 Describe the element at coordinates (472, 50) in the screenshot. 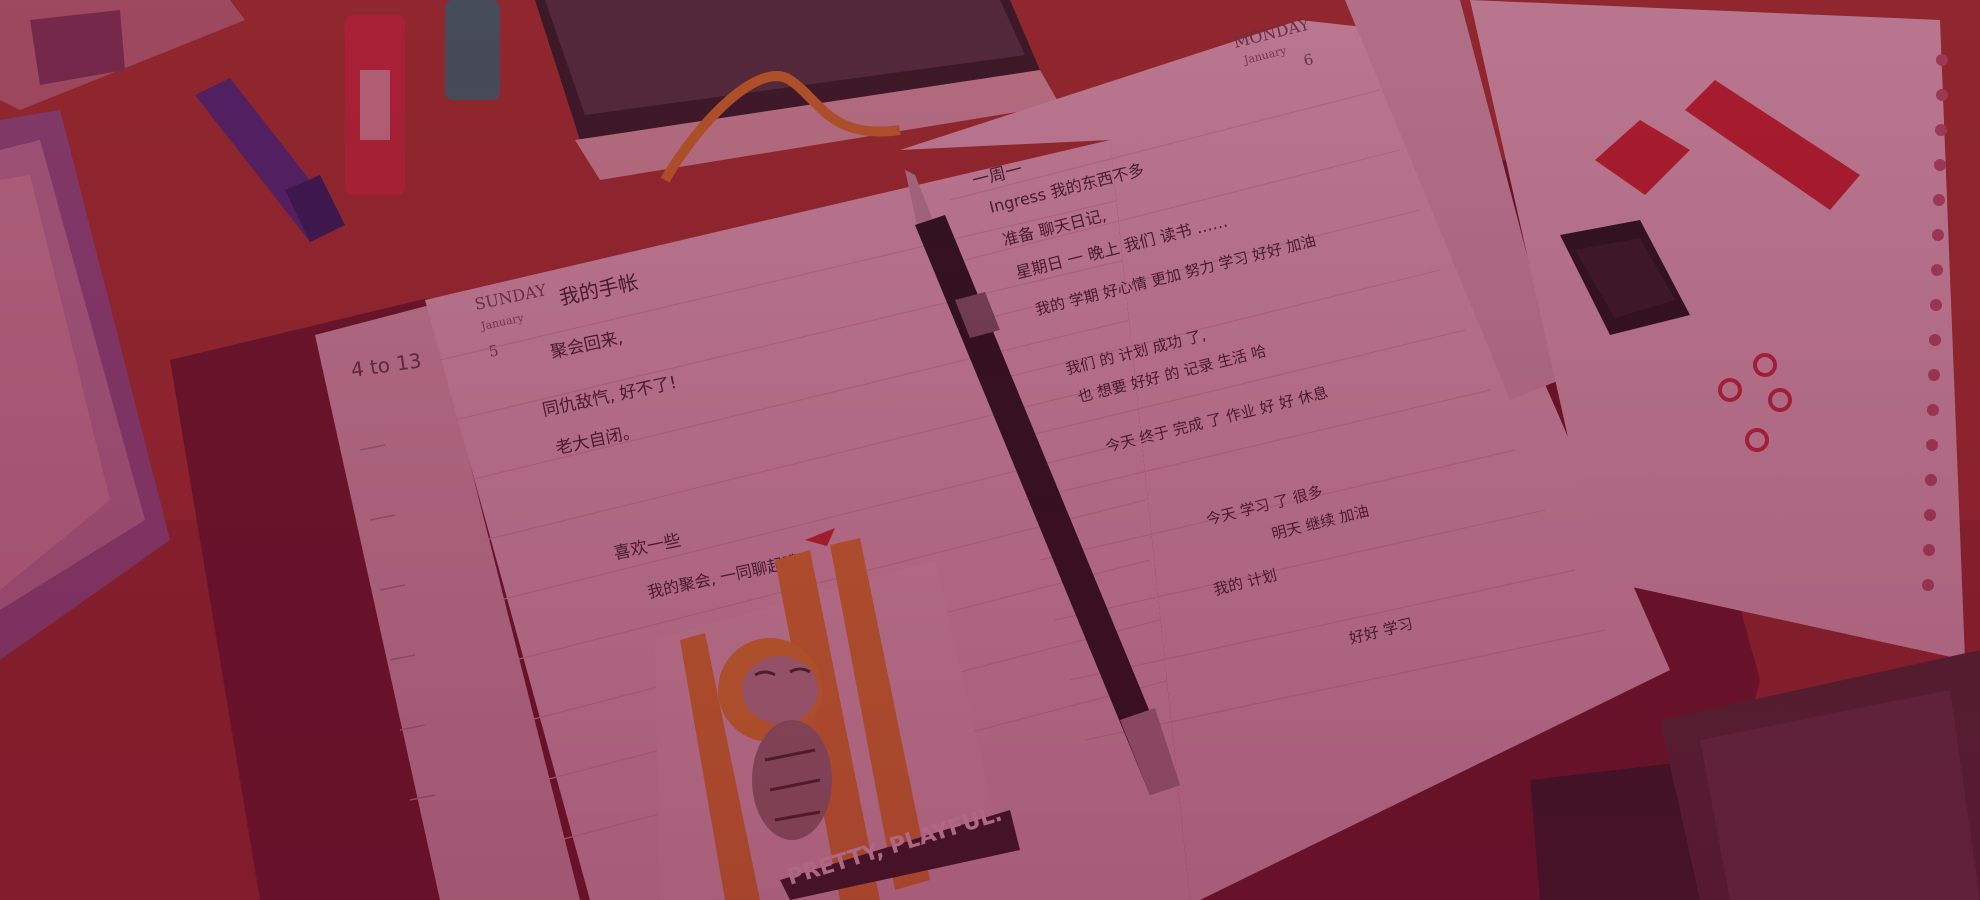

I see `marker-teal` at that location.